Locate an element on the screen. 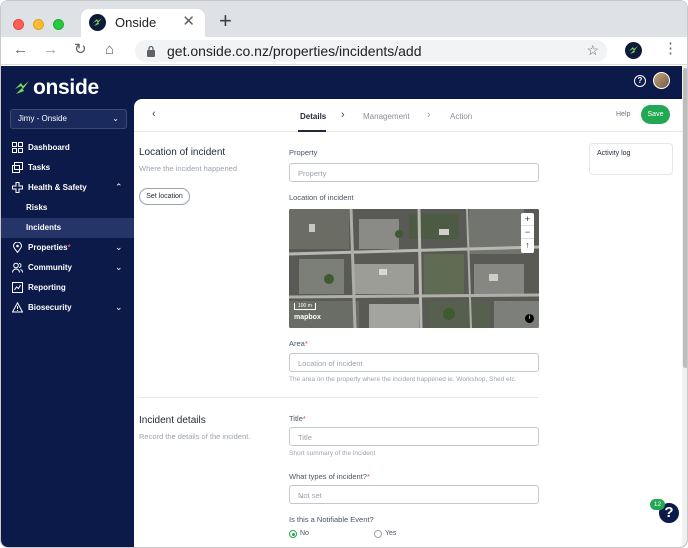  title-input: Title is located at coordinates (414, 436).